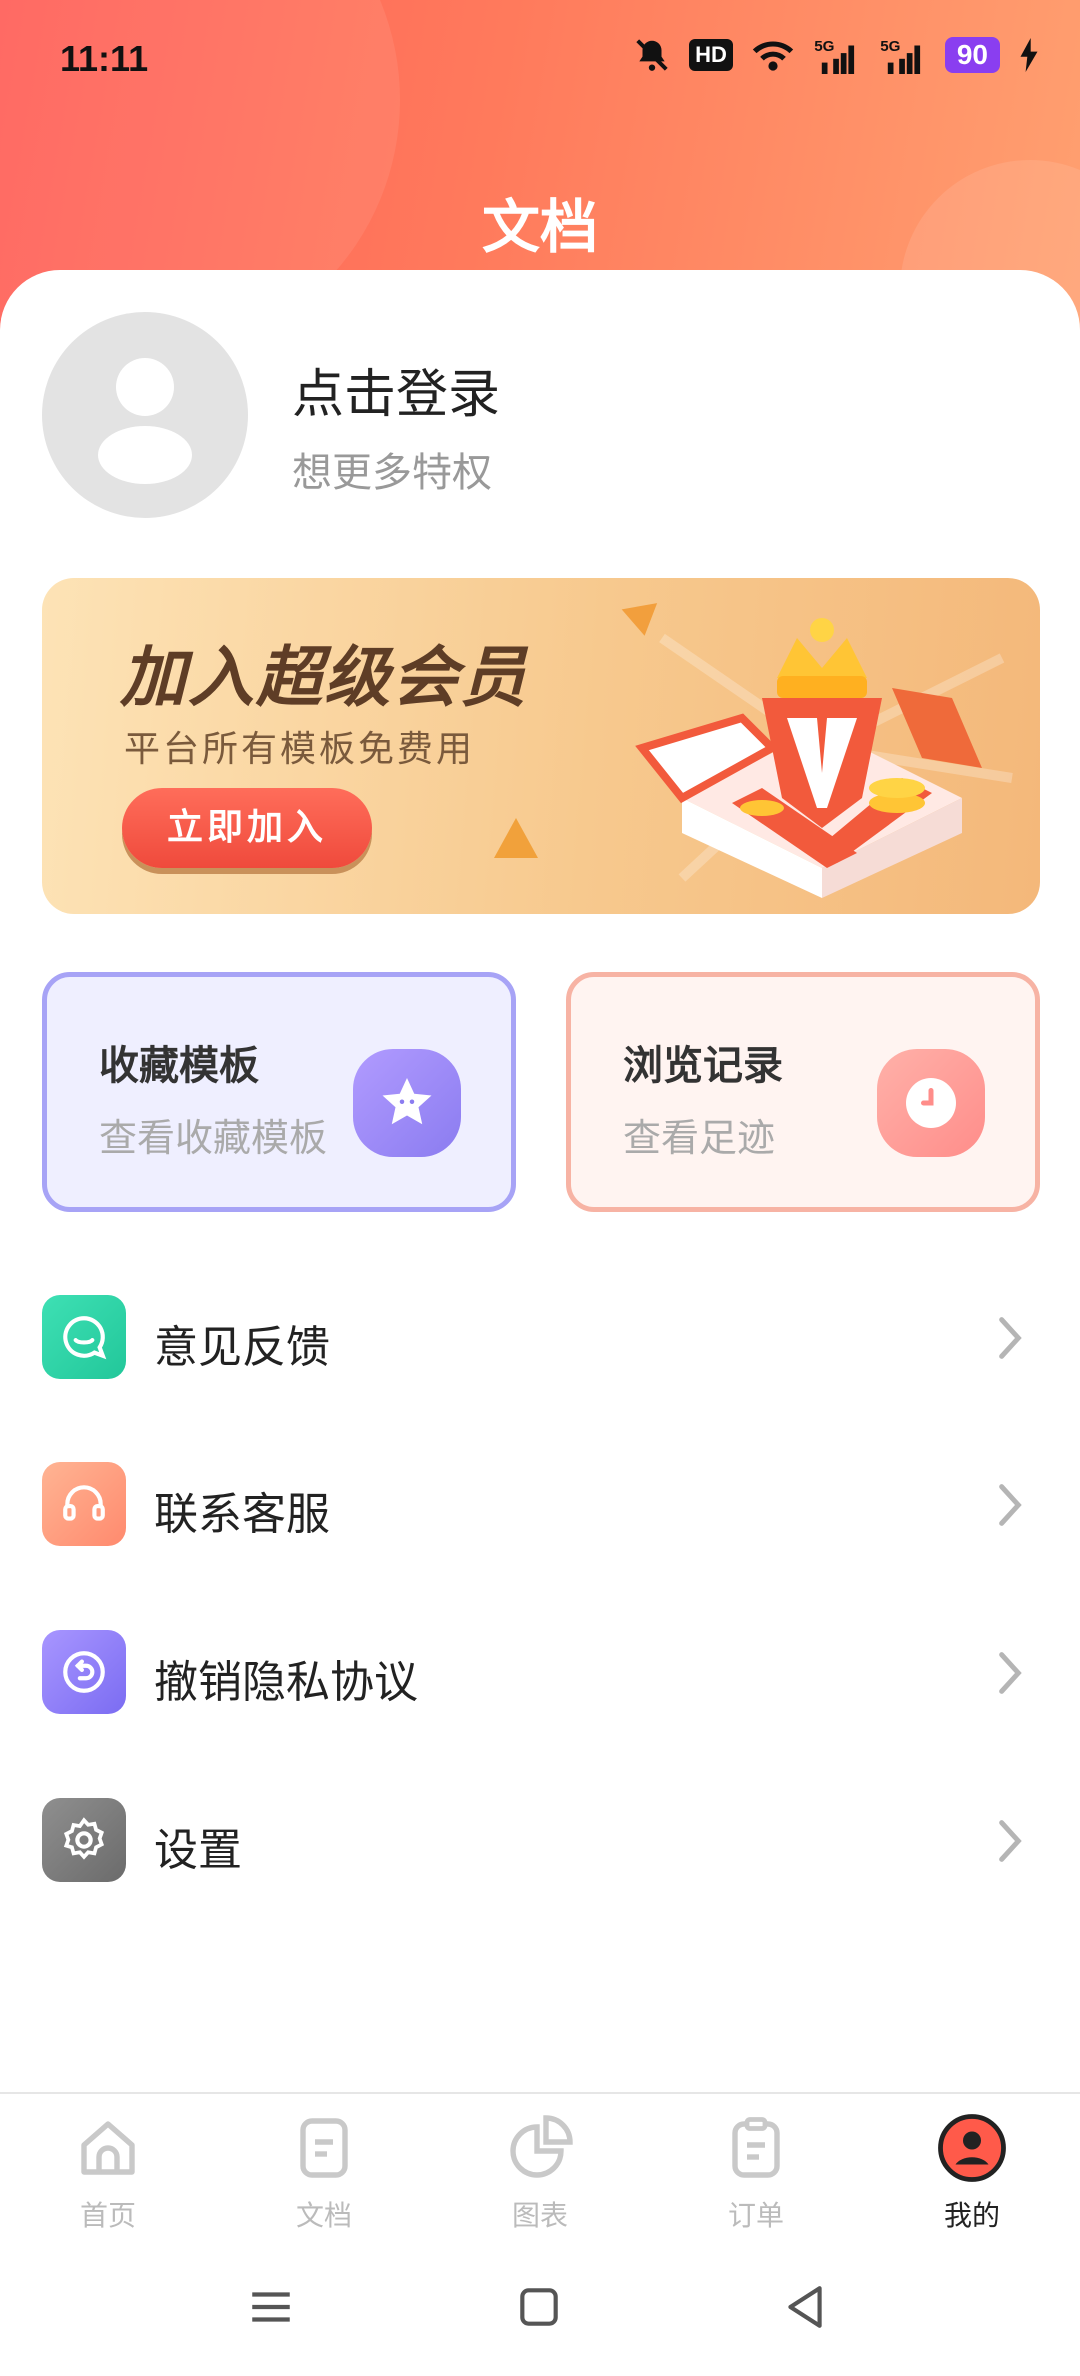 The height and width of the screenshot is (2376, 1080). I want to click on bottom-tab-bar: 首页 文档 图表 订单 我的, so click(540, 2167).